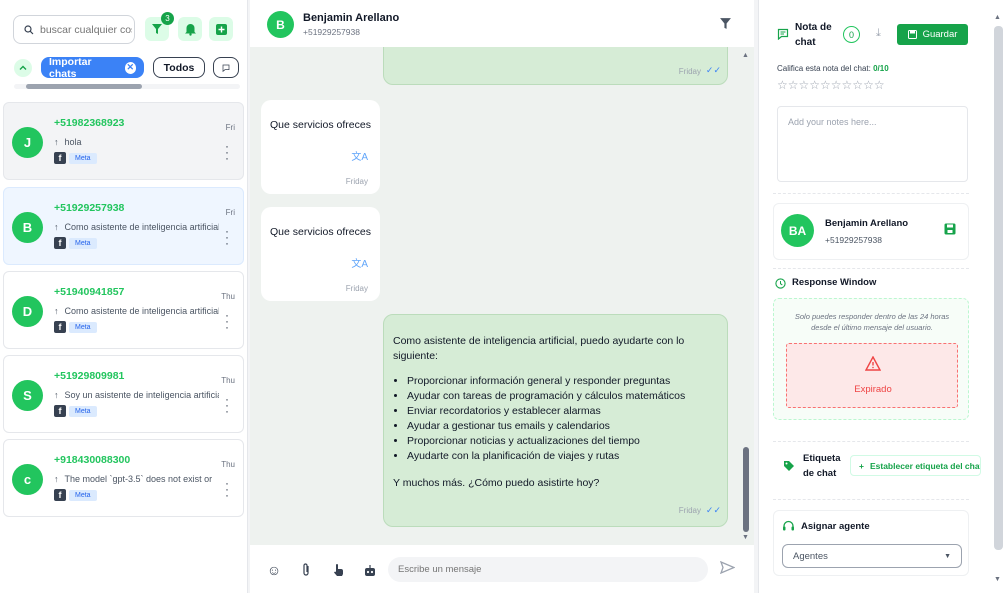 The width and height of the screenshot is (1005, 593). Describe the element at coordinates (370, 570) in the screenshot. I see `bot-icon` at that location.